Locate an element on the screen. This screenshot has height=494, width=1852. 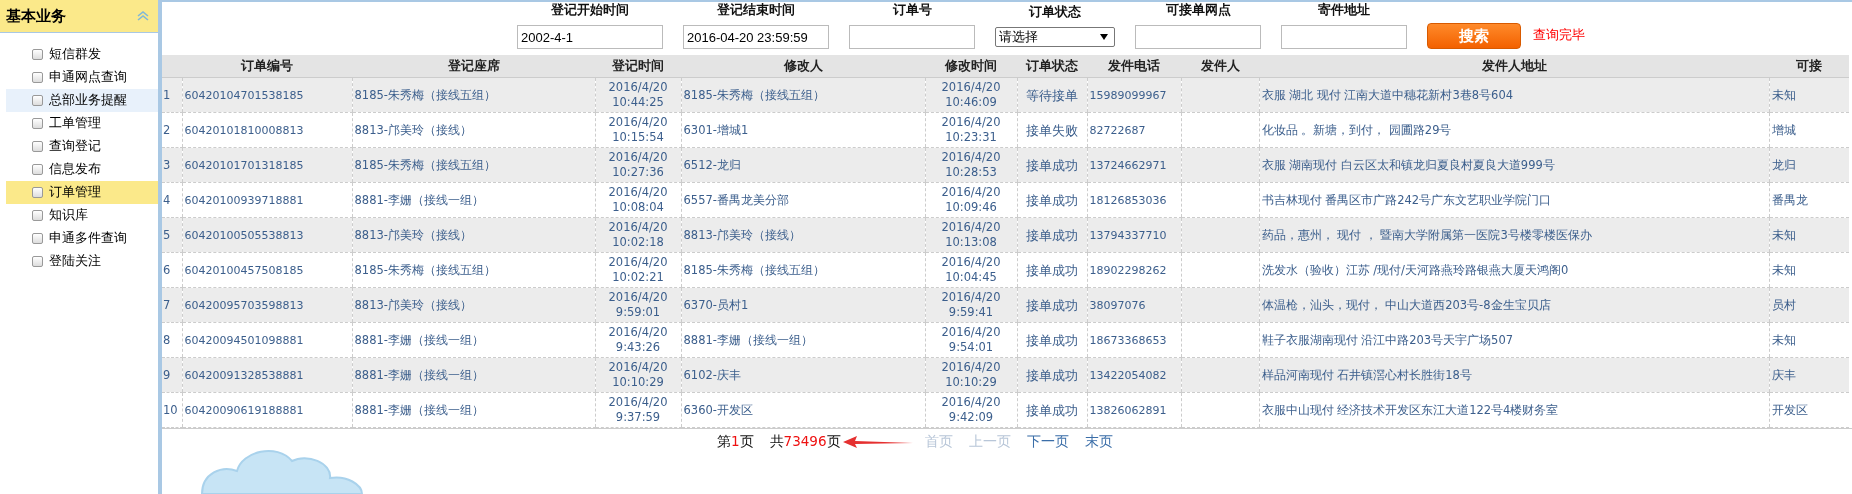
table-cell: 6512-龙归 is located at coordinates (712, 164).